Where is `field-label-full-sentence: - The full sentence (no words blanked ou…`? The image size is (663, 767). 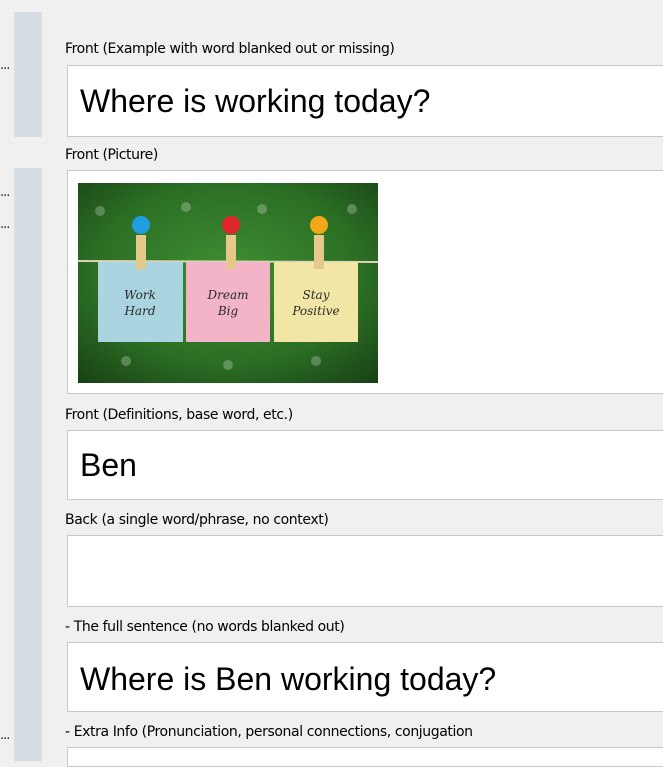 field-label-full-sentence: - The full sentence (no words blanked ou… is located at coordinates (205, 627).